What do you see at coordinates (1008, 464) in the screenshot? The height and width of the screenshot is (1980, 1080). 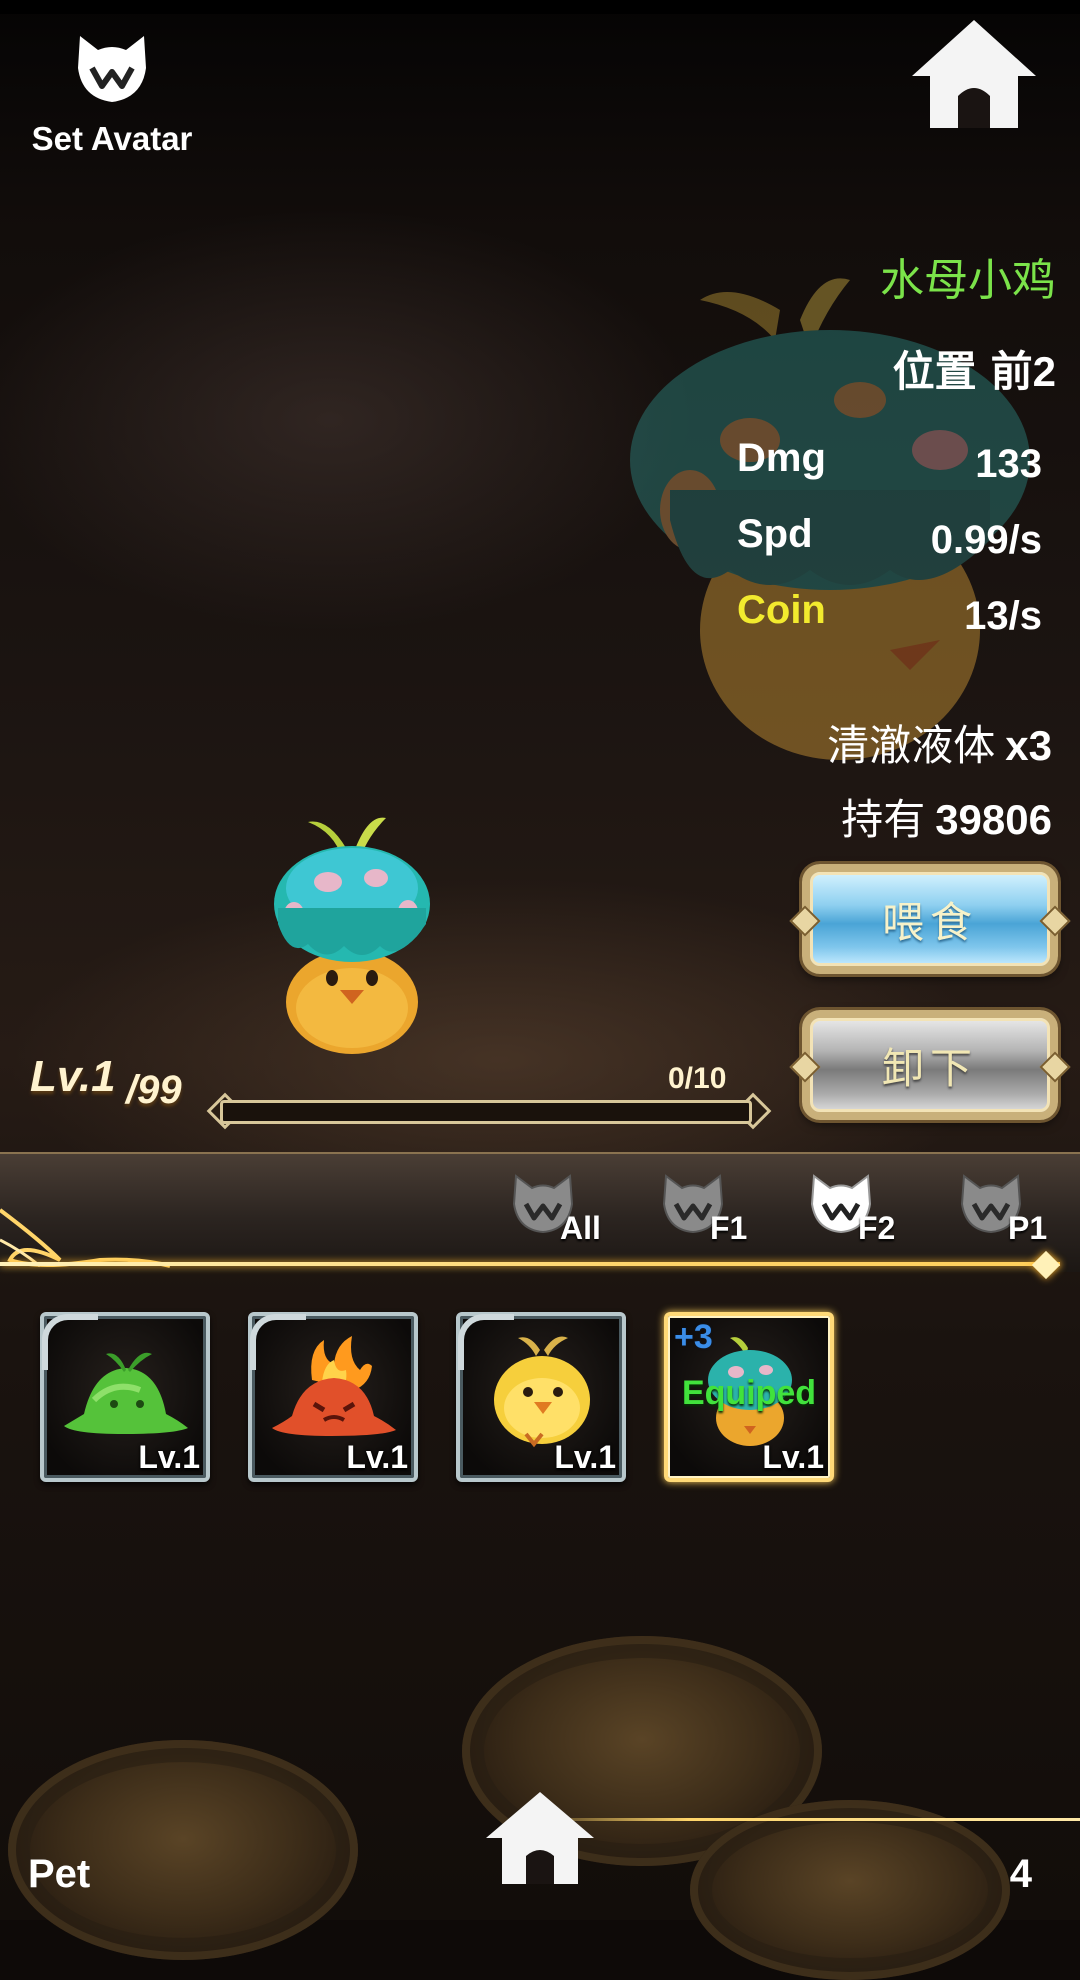 I see `stat-dmg-value: 133` at bounding box center [1008, 464].